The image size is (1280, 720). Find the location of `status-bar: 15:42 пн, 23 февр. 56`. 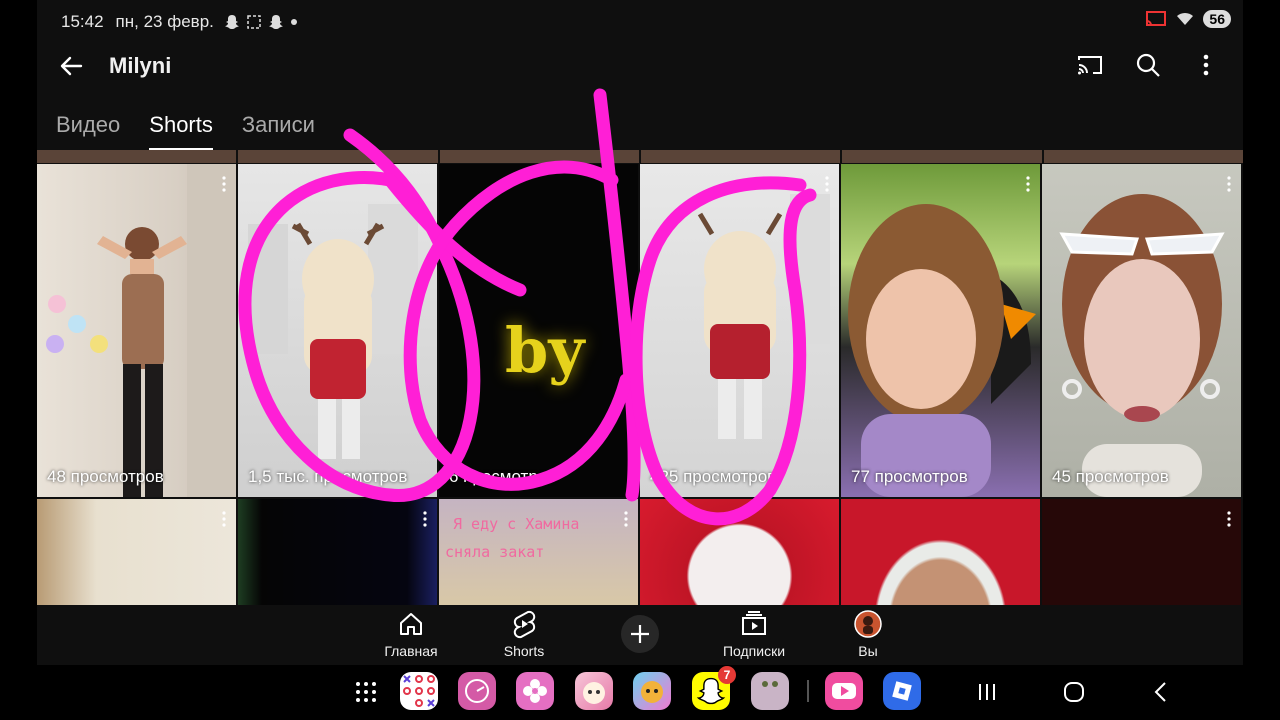

status-bar: 15:42 пн, 23 февр. 56 is located at coordinates (640, 22).